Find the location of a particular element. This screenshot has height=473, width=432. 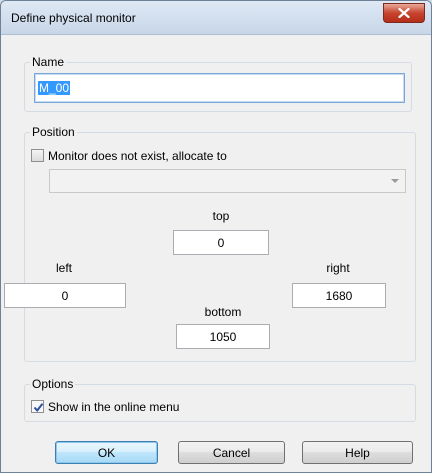

top-input-value: 0 is located at coordinates (221, 242).